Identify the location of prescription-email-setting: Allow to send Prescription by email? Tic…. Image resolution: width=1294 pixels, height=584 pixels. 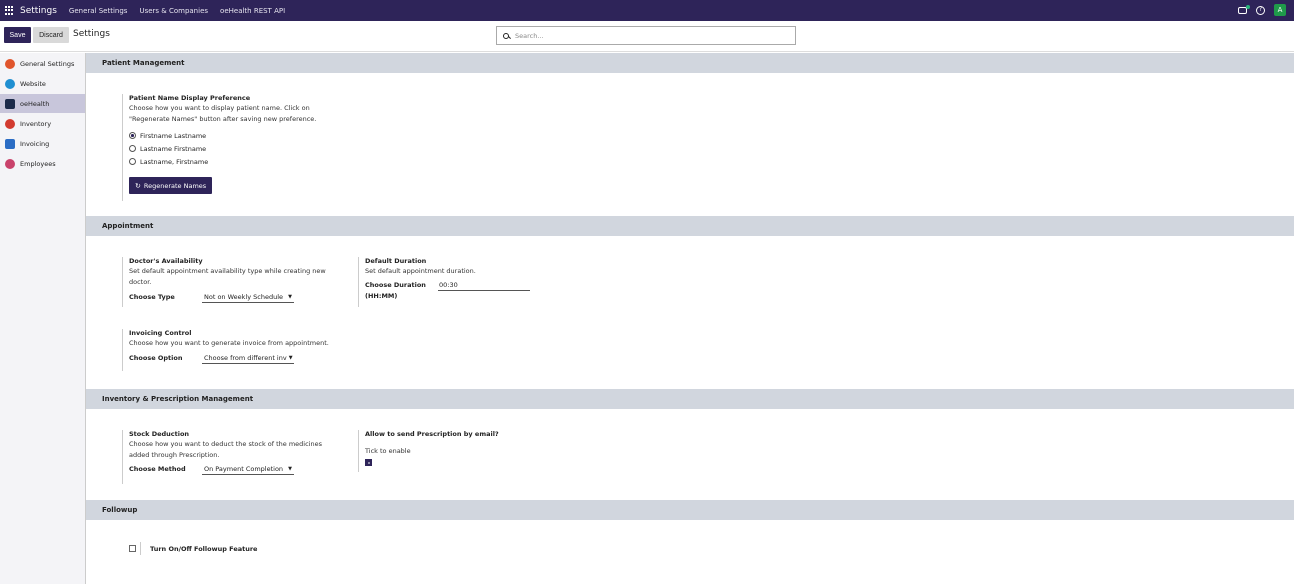
(465, 448).